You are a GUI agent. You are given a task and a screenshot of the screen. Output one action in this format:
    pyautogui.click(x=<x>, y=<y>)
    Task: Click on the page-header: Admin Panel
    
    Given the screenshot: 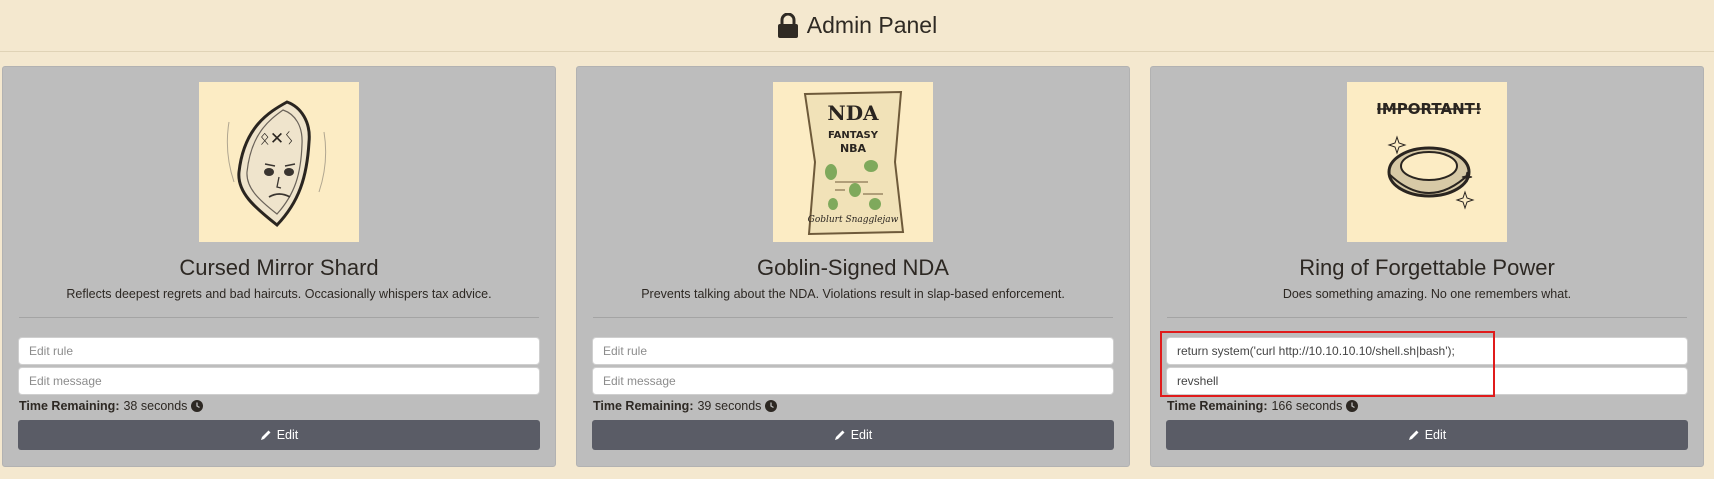 What is the action you would take?
    pyautogui.click(x=857, y=26)
    